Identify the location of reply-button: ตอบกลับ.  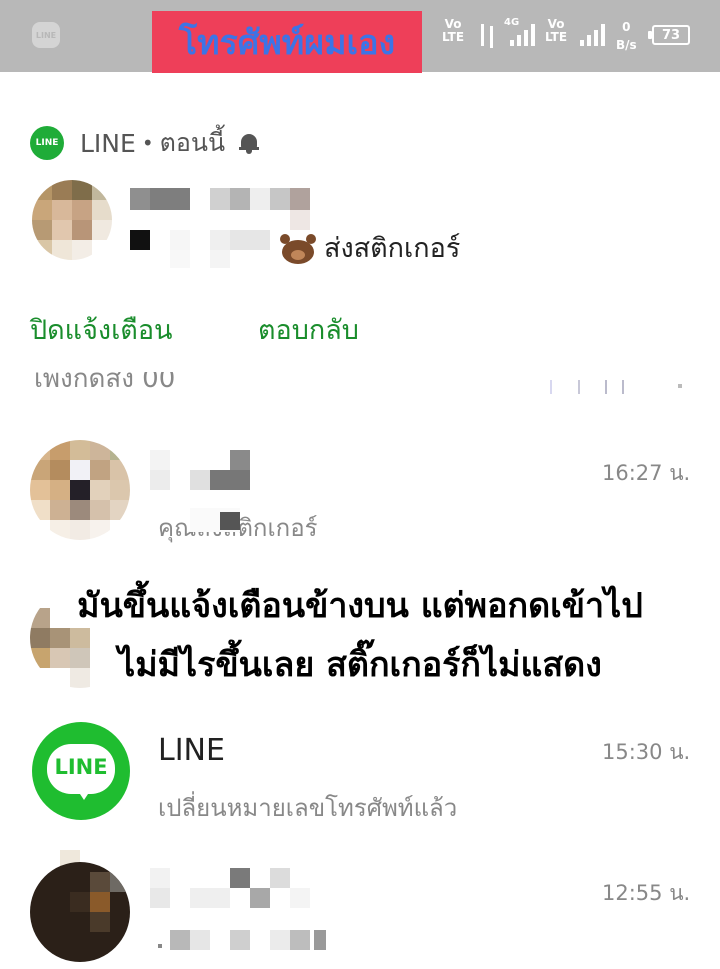
(308, 329).